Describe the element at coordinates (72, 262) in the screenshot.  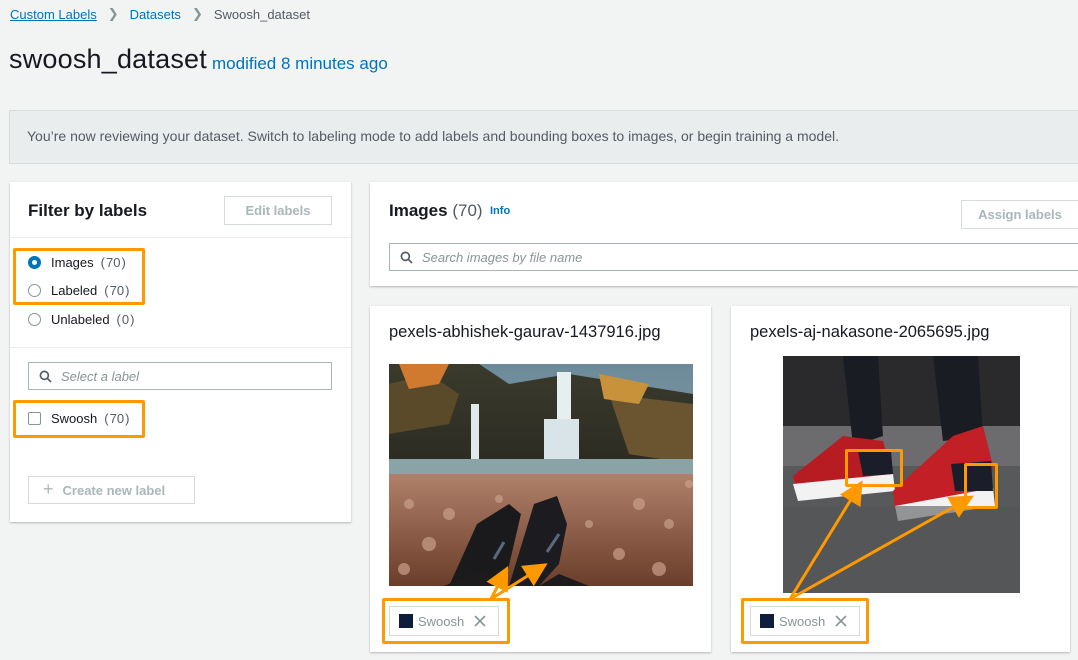
I see `filter-option-label: Images` at that location.